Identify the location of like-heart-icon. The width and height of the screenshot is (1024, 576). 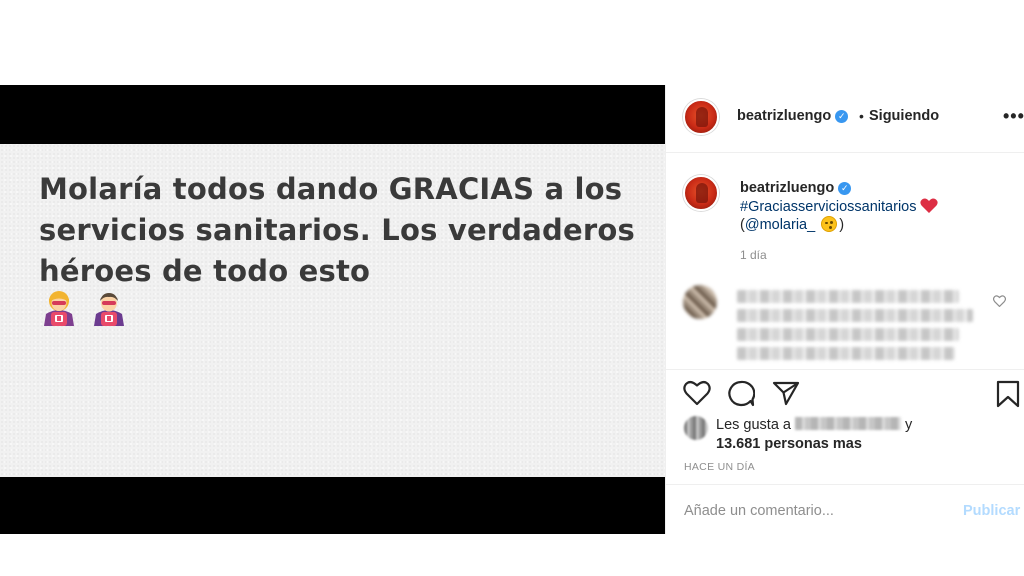
(697, 393).